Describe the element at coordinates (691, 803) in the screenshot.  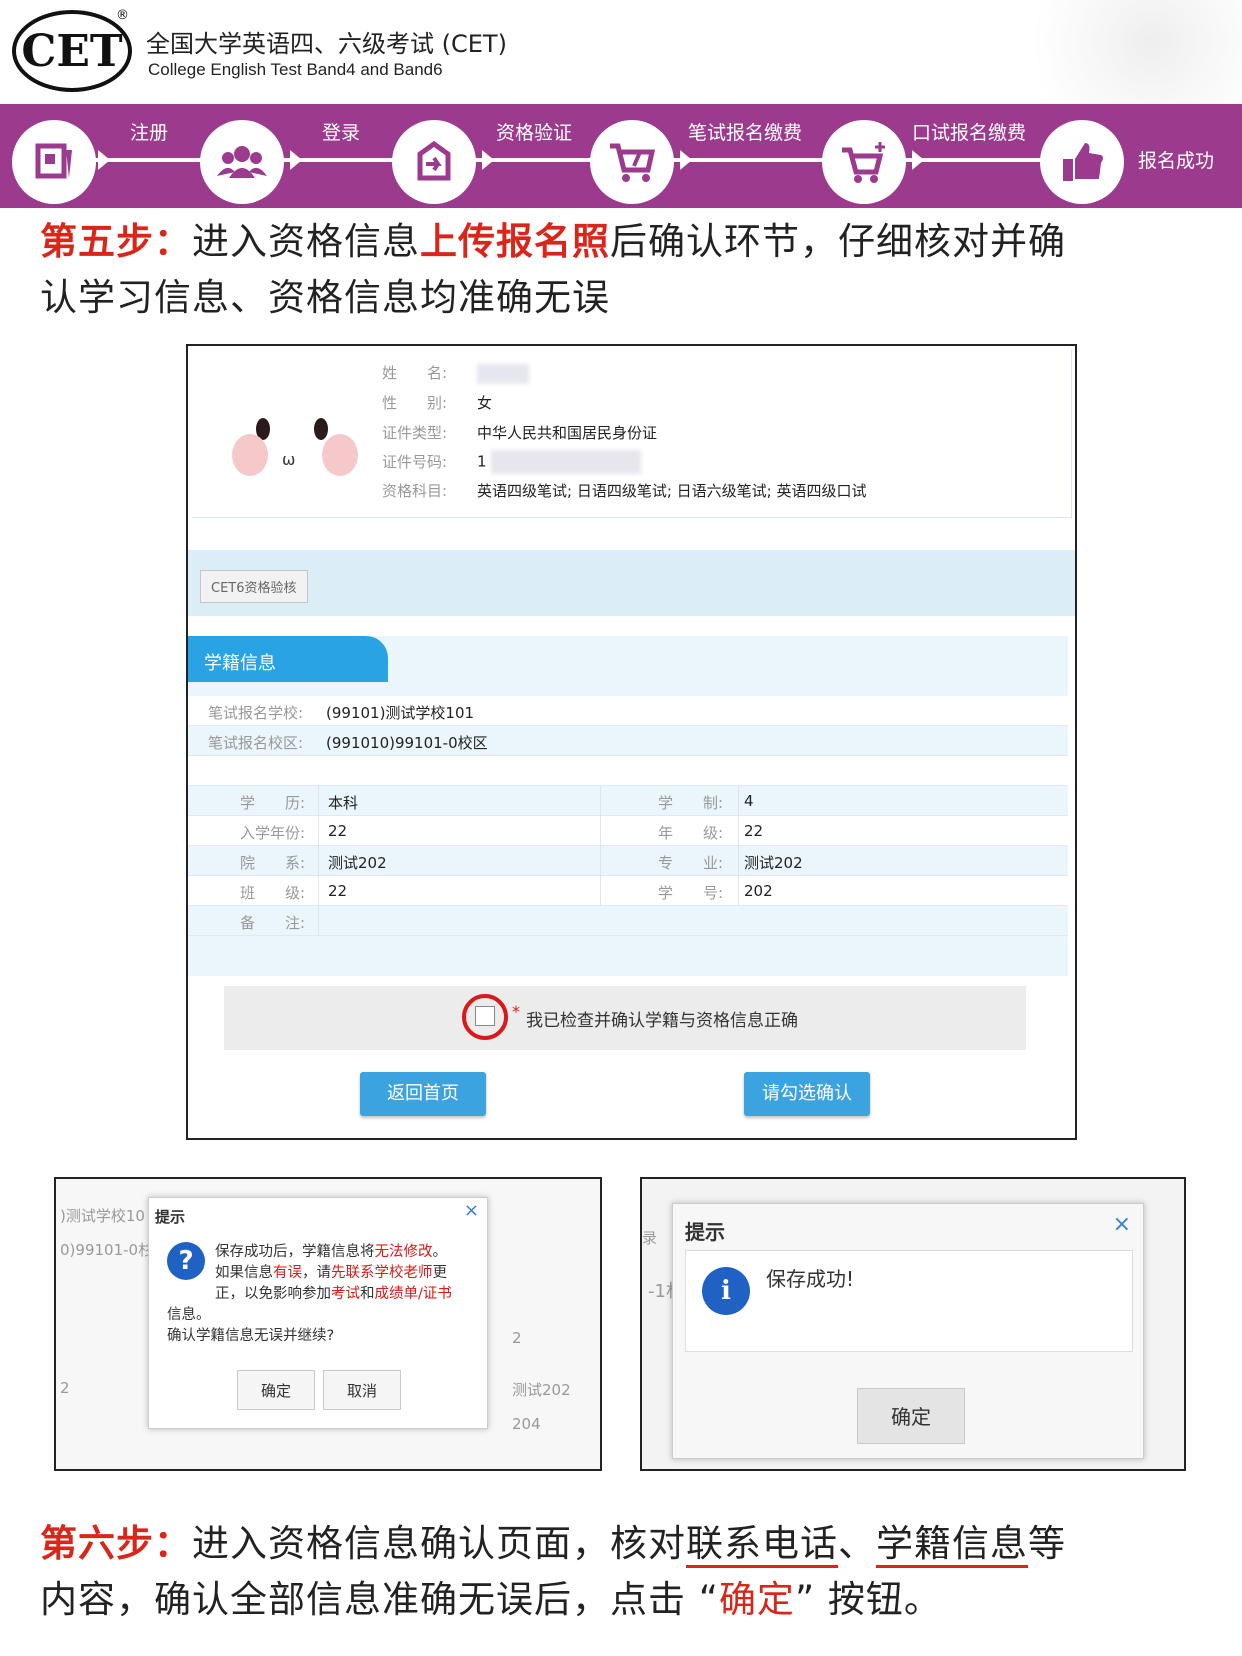
I see `length-label: 学 制:` at that location.